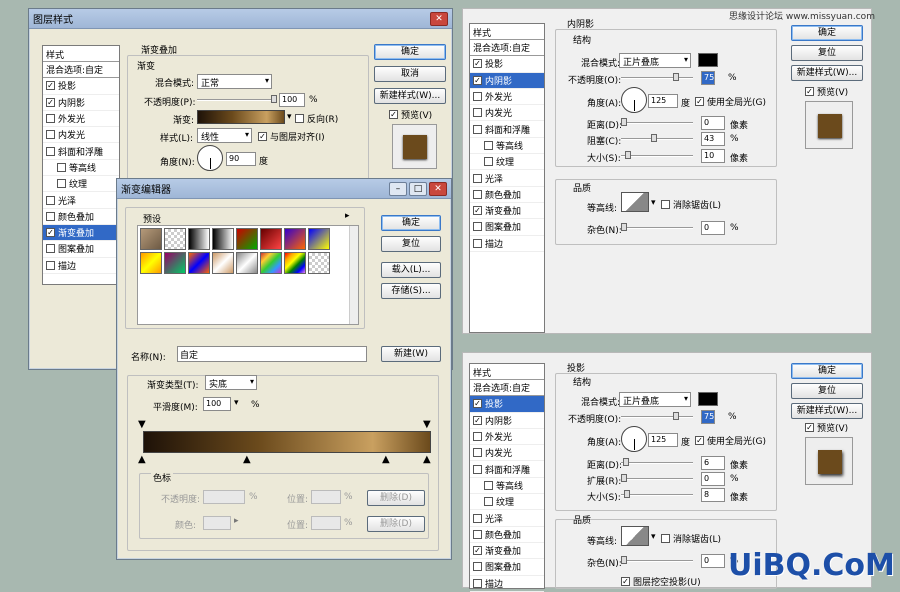  I want to click on opacity-stop-left: ▼, so click(142, 424).